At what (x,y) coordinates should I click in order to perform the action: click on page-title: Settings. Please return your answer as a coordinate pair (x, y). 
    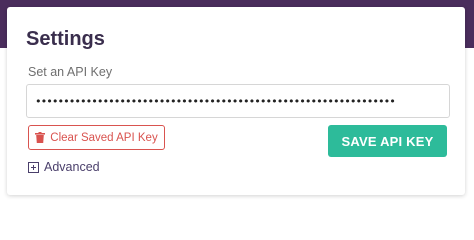
    Looking at the image, I should click on (65, 39).